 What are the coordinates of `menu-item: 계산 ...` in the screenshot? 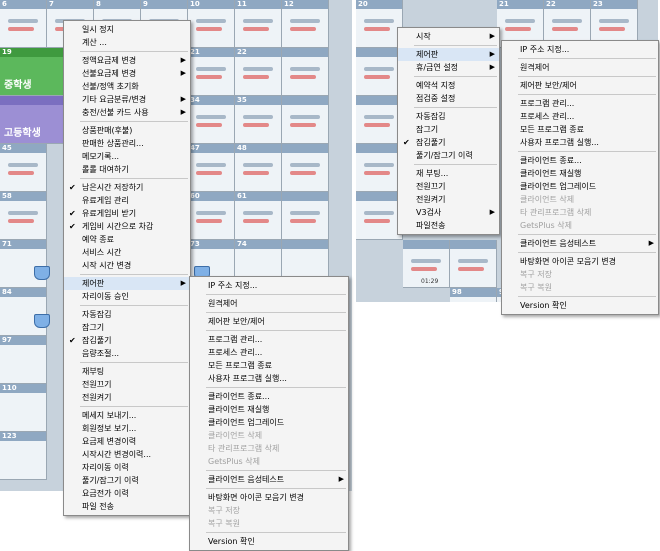 It's located at (127, 42).